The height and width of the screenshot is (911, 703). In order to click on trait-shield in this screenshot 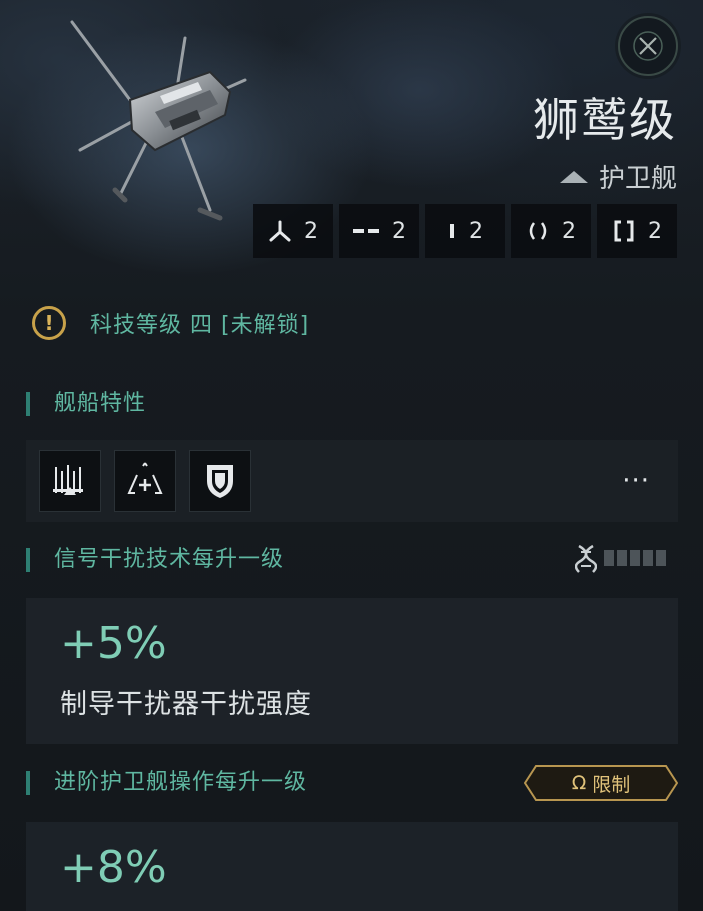, I will do `click(220, 481)`.